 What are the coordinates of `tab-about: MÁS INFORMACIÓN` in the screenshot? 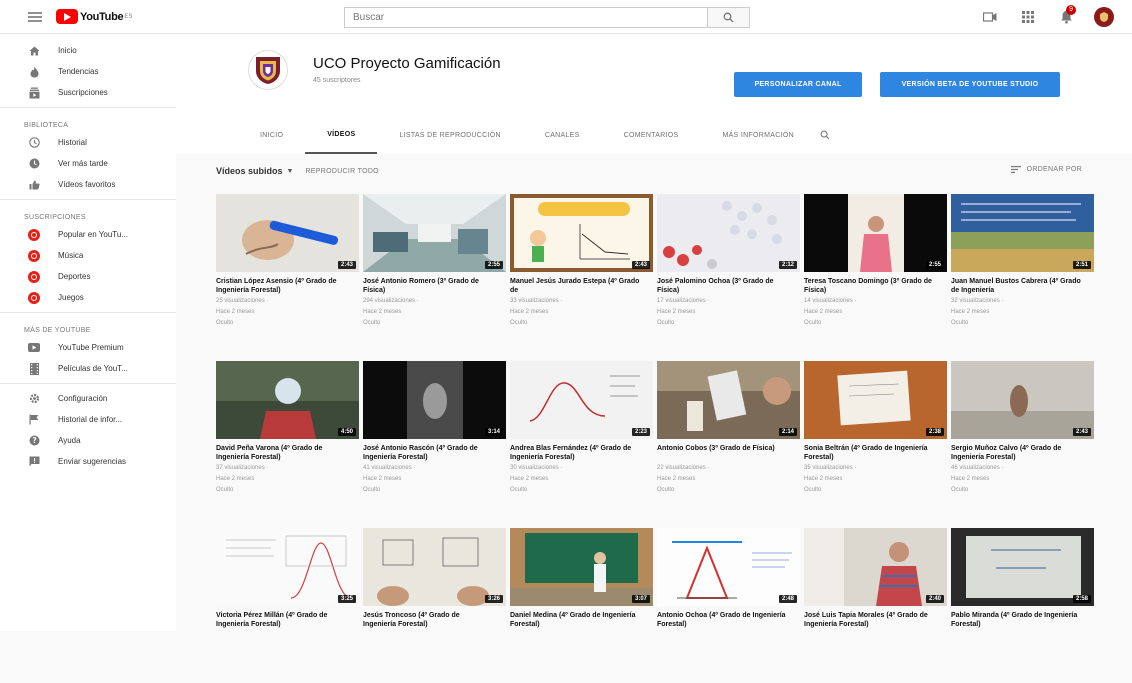 It's located at (758, 135).